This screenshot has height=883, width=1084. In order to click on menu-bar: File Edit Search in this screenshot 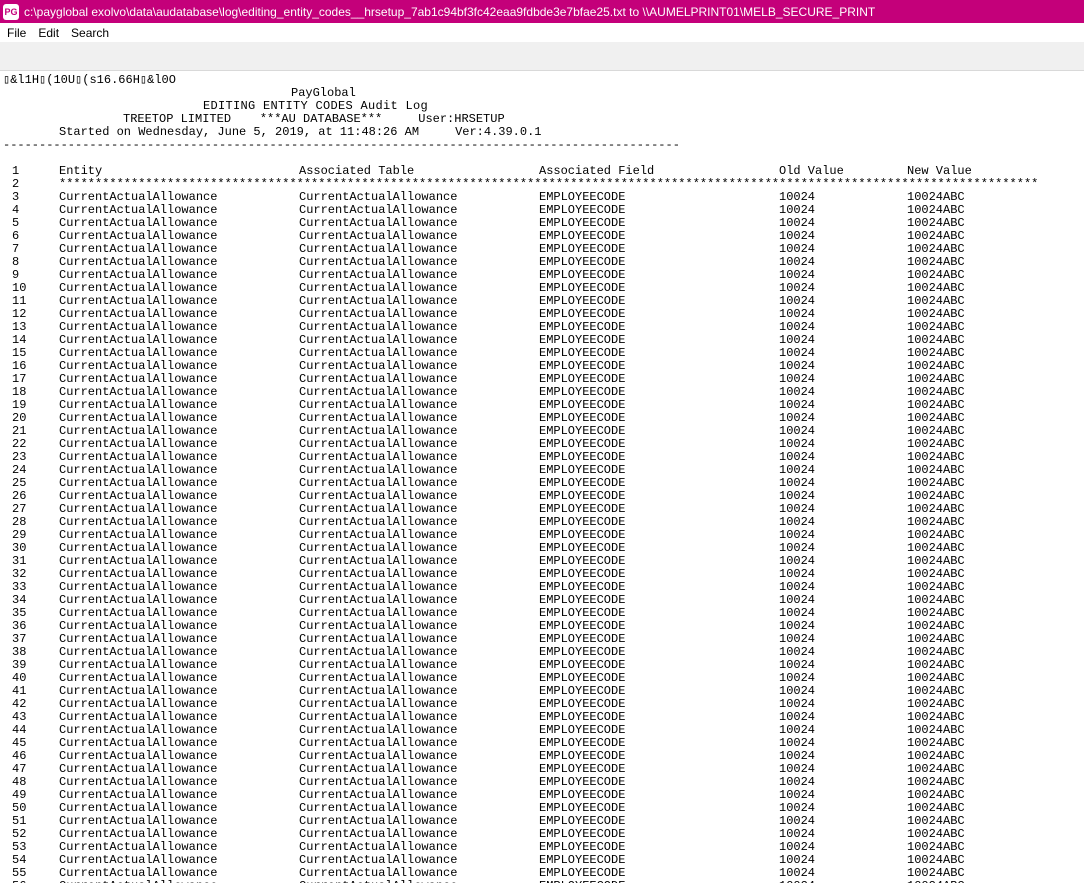, I will do `click(542, 32)`.